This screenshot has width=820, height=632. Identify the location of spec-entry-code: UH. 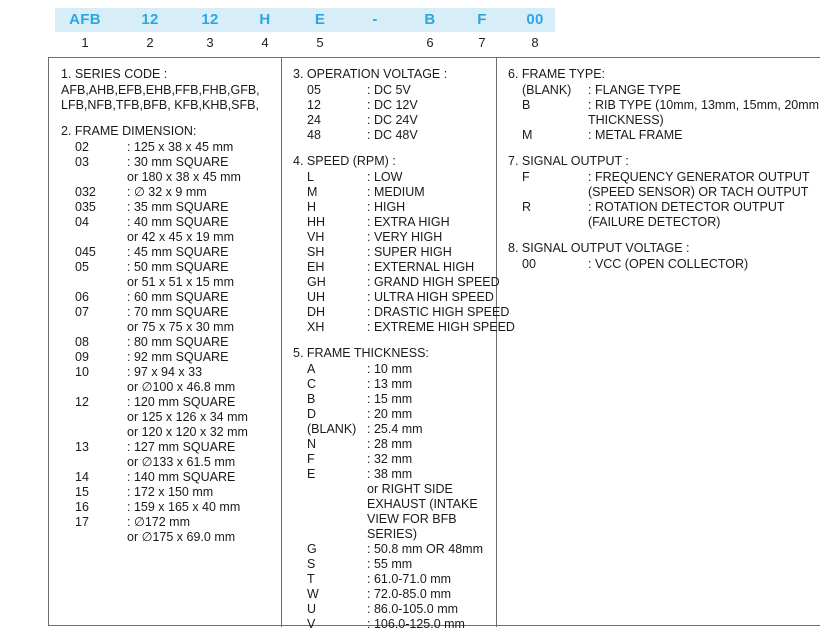
(316, 297).